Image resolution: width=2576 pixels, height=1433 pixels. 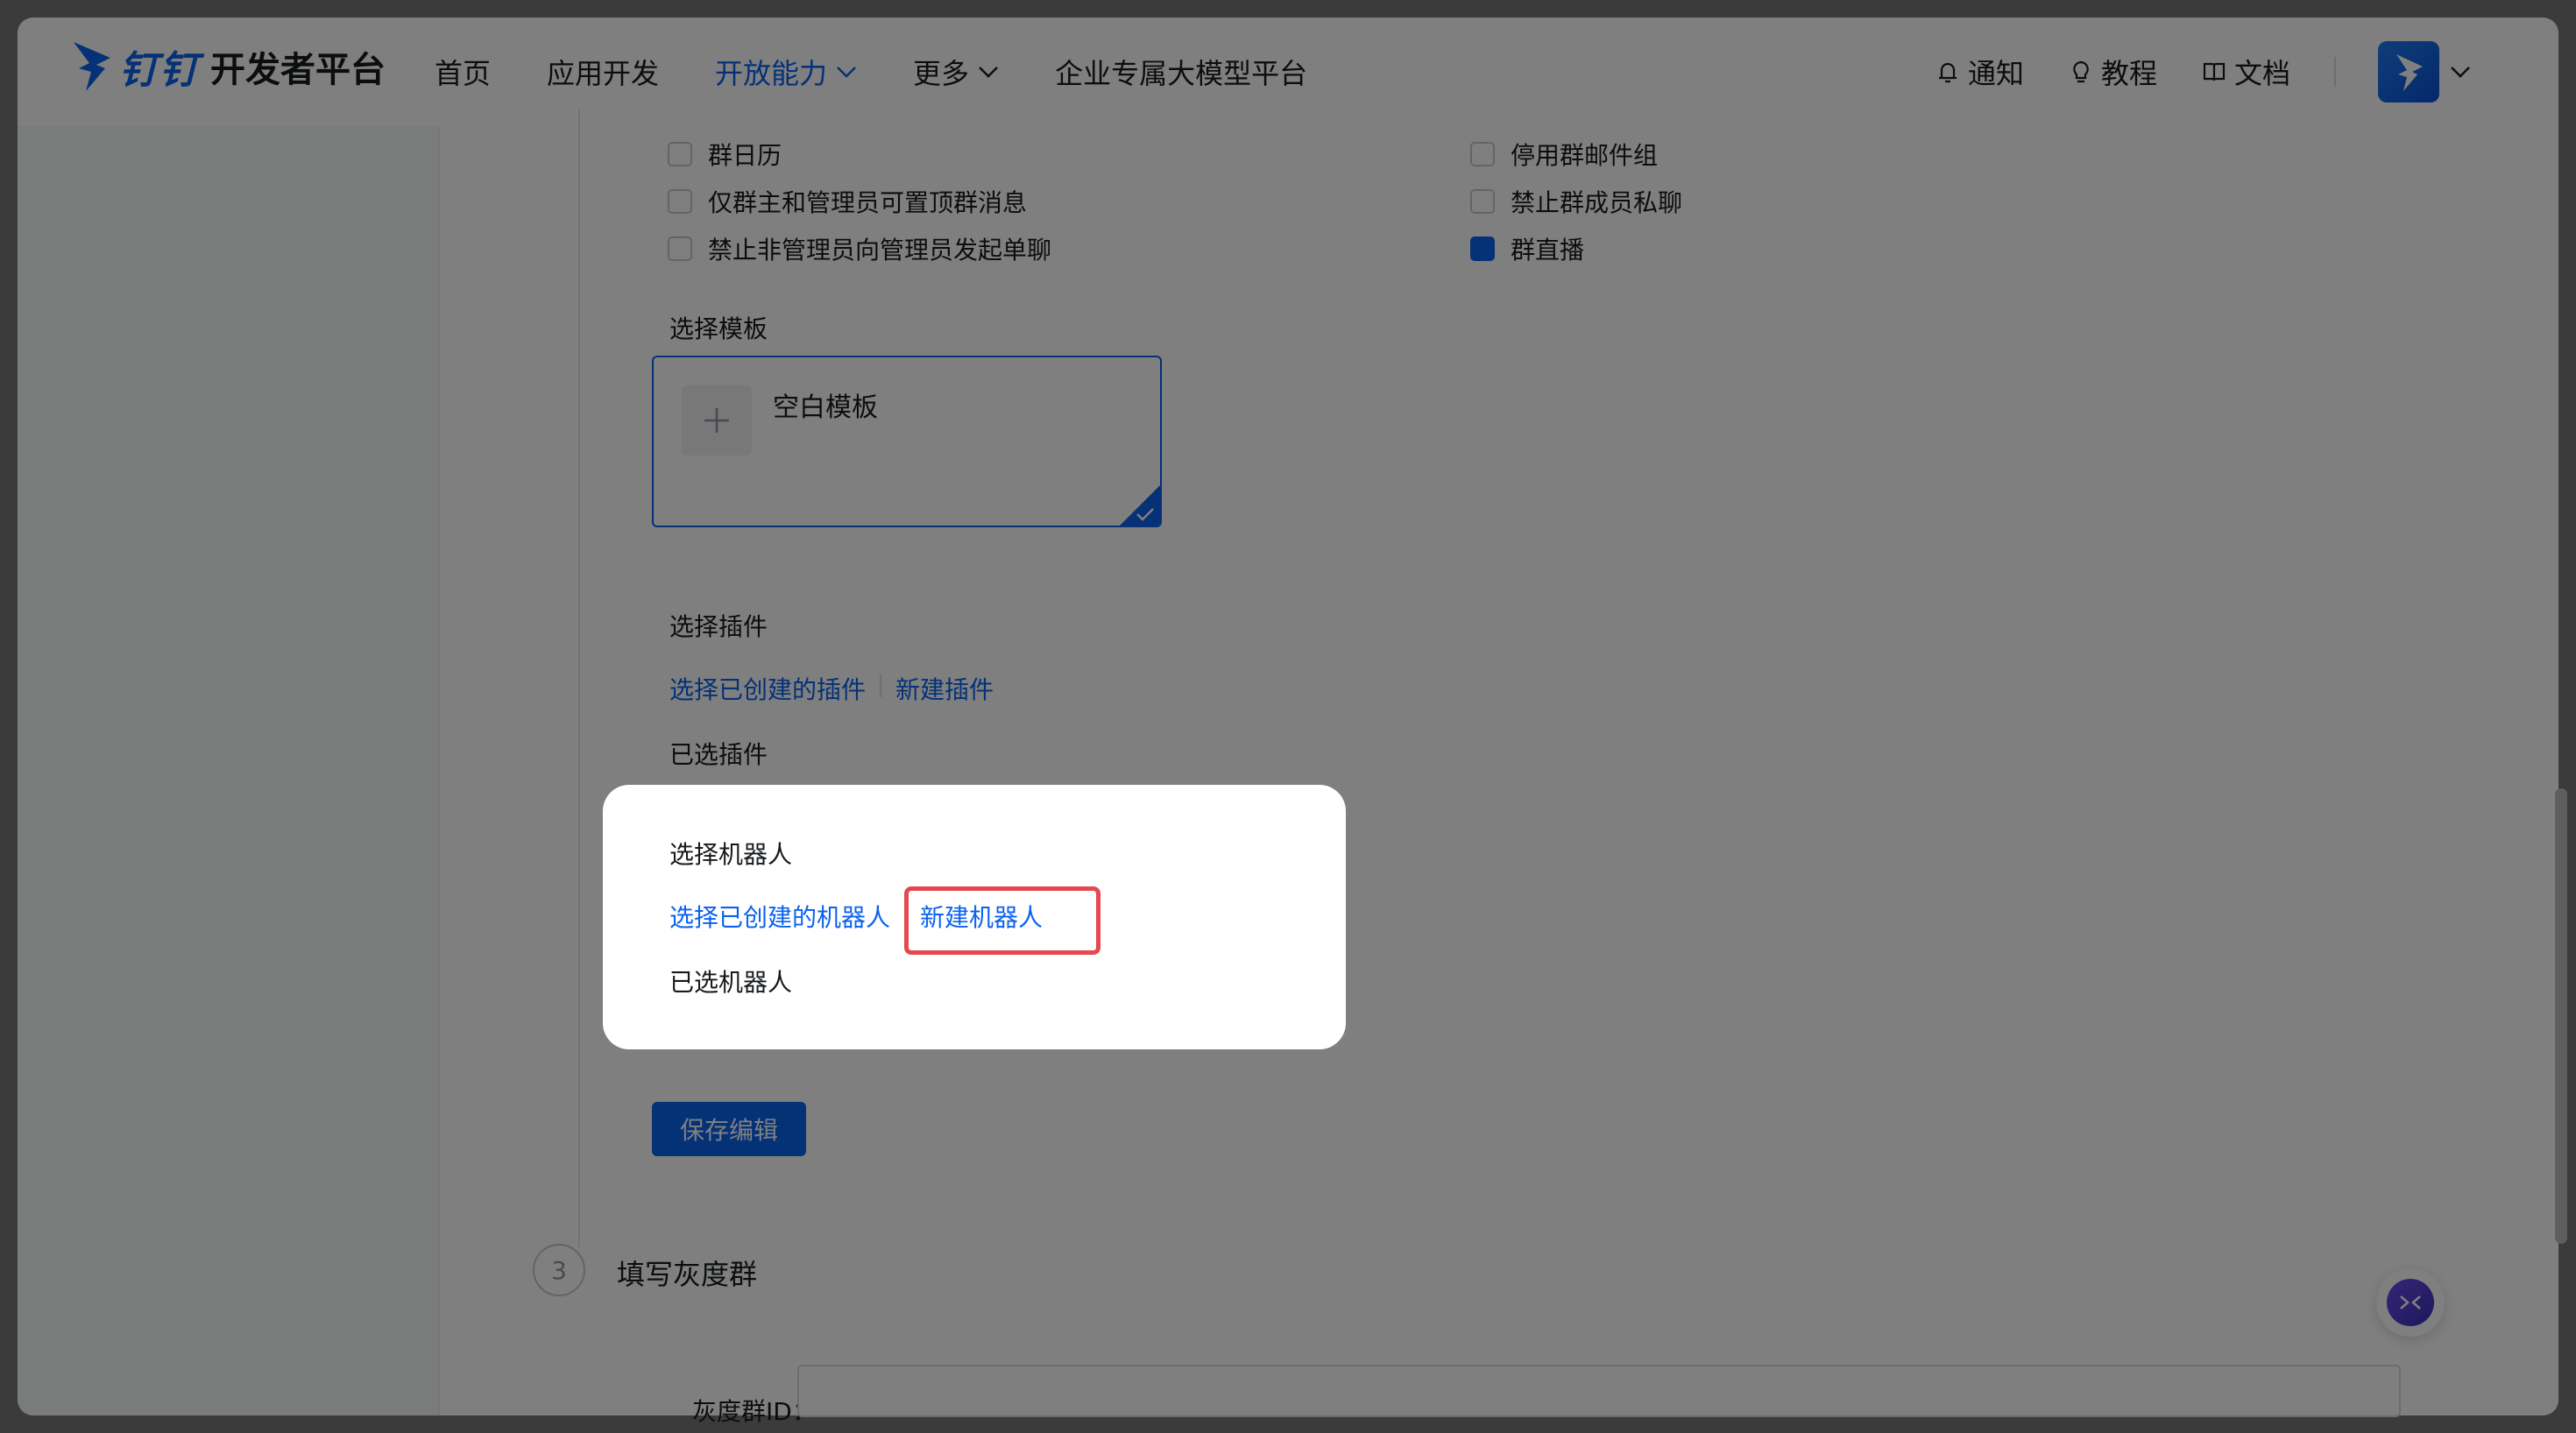 What do you see at coordinates (1002, 920) in the screenshot?
I see `highlight-box` at bounding box center [1002, 920].